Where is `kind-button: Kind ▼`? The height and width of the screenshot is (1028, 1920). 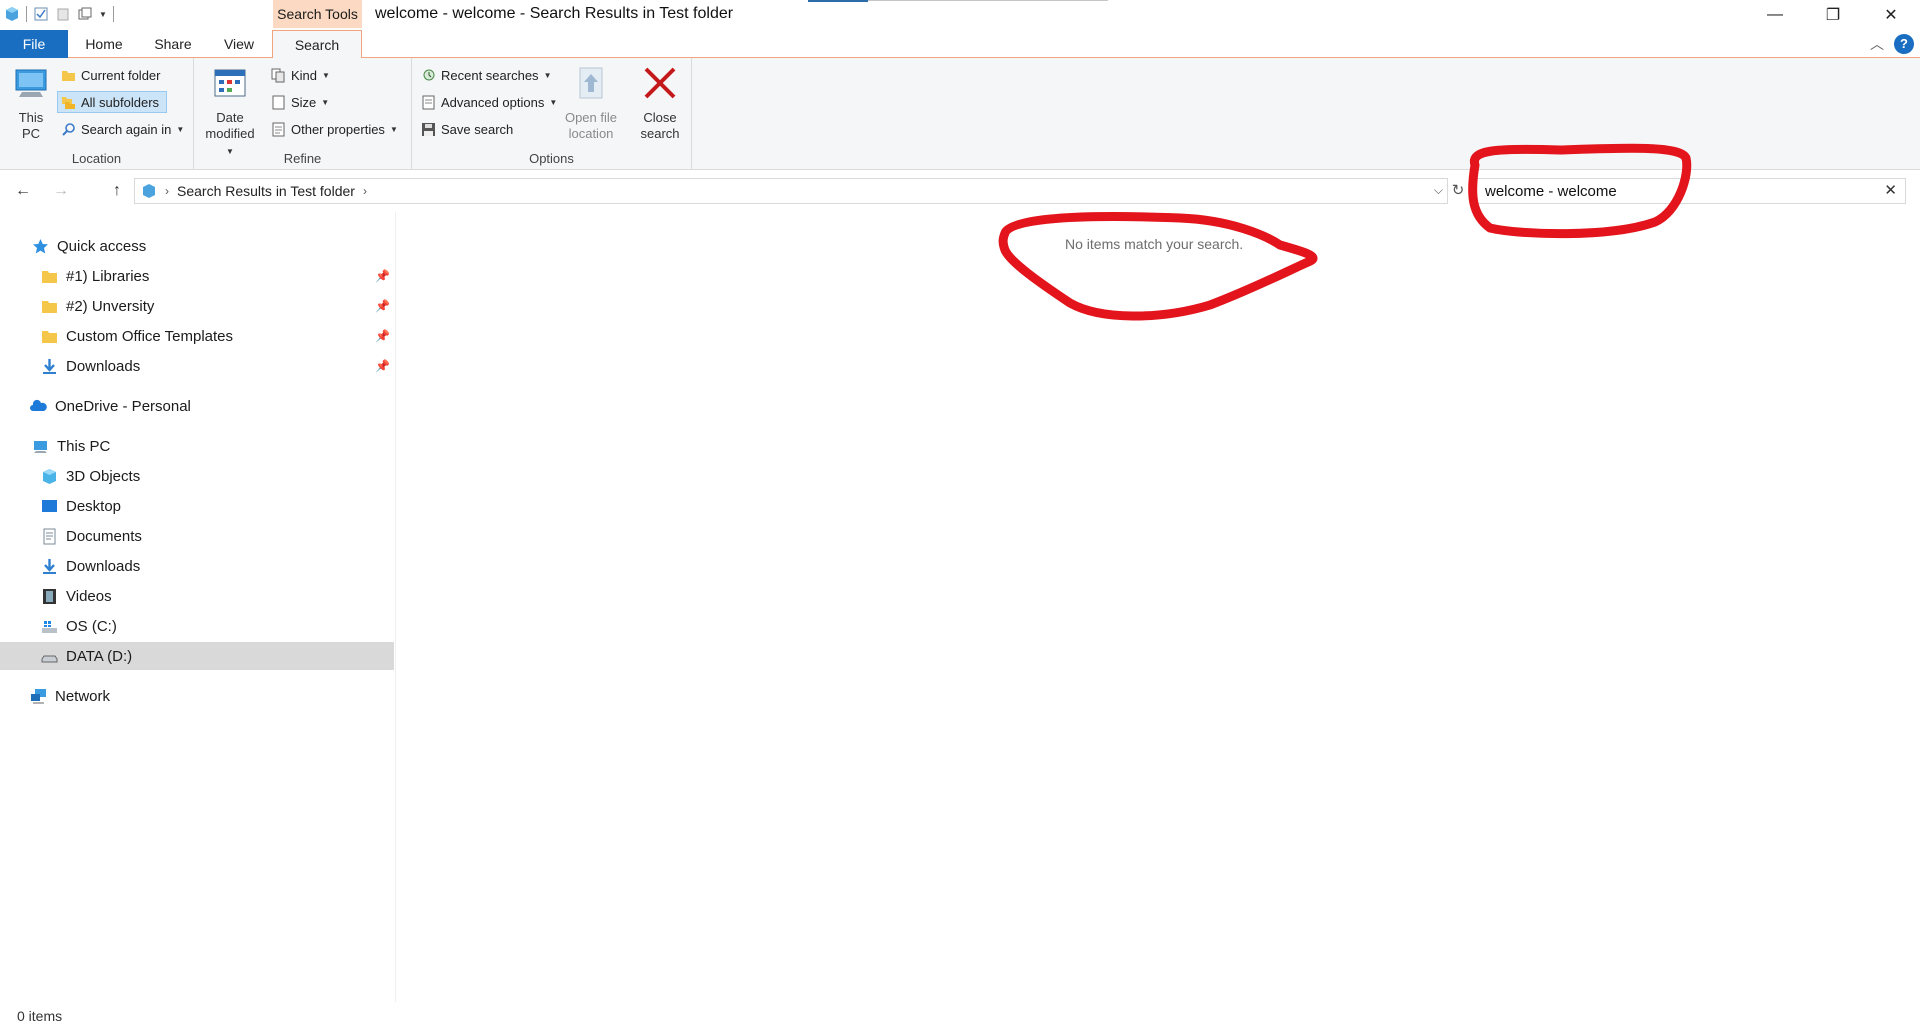
kind-button: Kind ▼ is located at coordinates (300, 75).